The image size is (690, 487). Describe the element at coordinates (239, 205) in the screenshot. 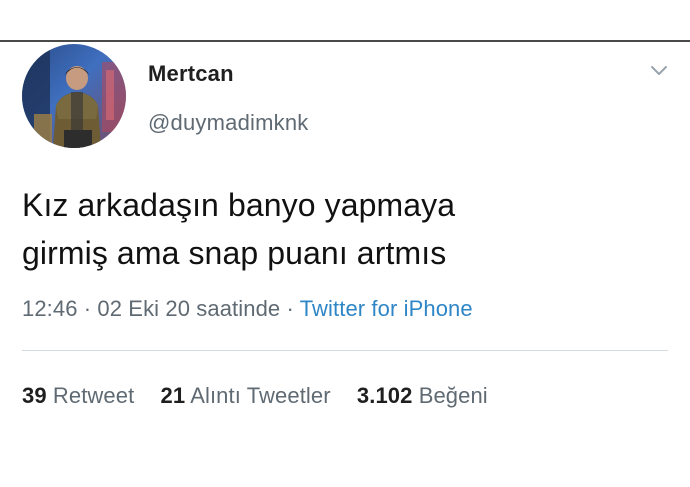

I see `tweet-text-line-1: Kız arkadaşın banyo yapmaya` at that location.